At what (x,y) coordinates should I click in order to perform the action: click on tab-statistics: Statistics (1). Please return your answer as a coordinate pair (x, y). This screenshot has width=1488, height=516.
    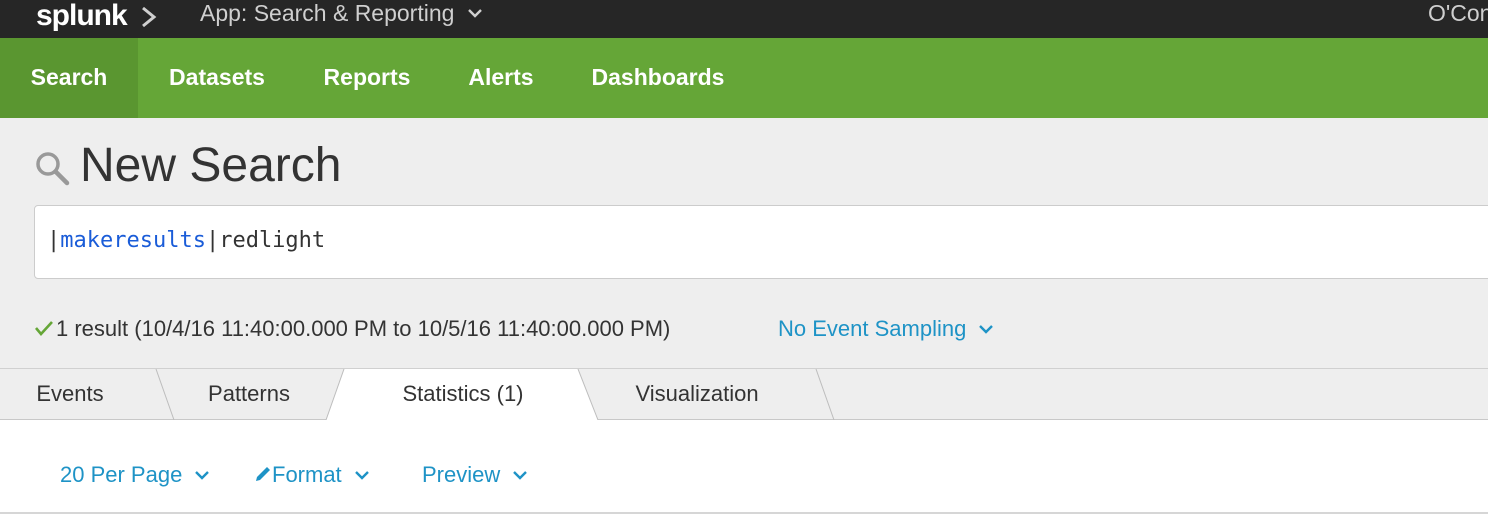
    Looking at the image, I should click on (463, 394).